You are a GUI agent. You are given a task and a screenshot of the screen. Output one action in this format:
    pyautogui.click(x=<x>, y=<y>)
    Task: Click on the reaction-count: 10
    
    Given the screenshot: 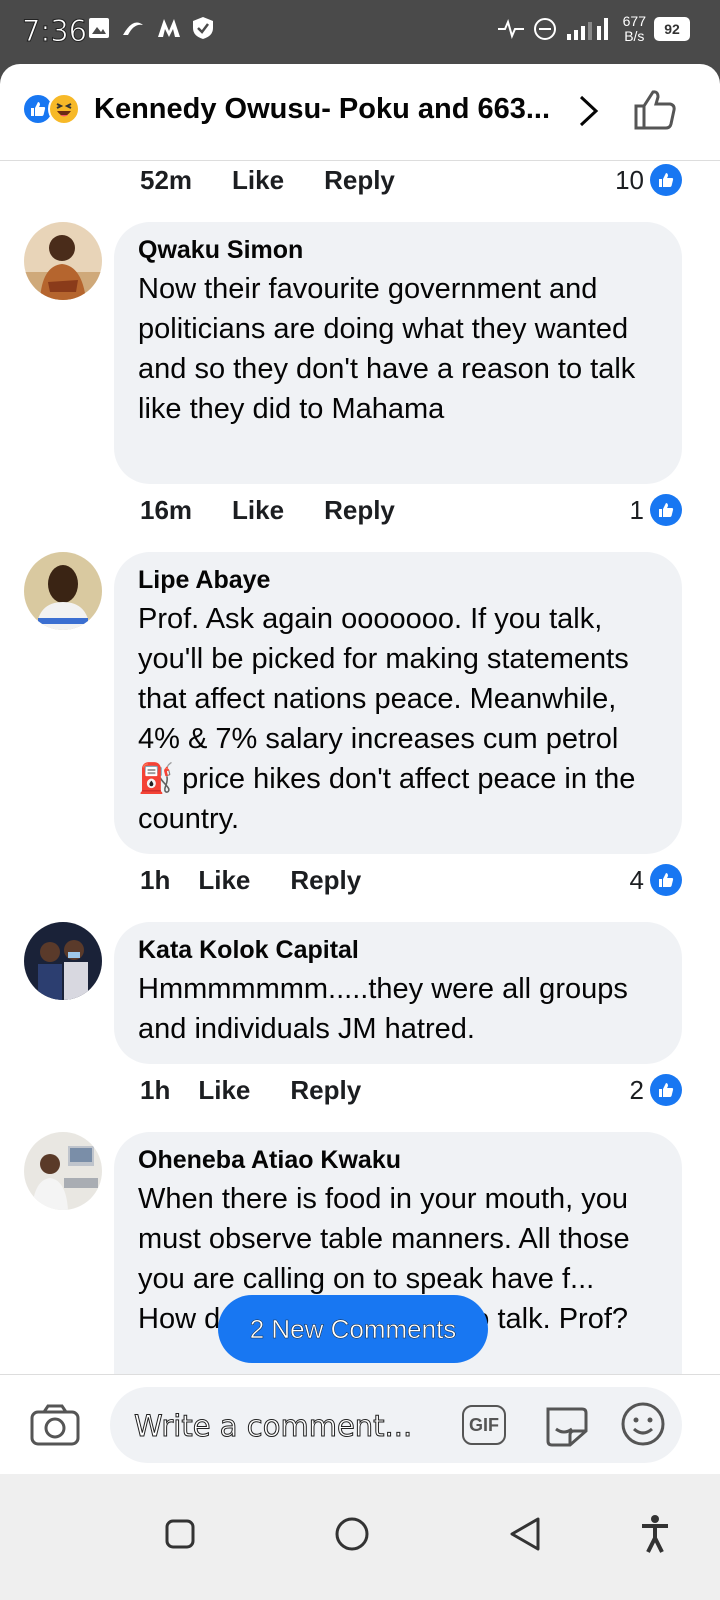 What is the action you would take?
    pyautogui.click(x=648, y=180)
    